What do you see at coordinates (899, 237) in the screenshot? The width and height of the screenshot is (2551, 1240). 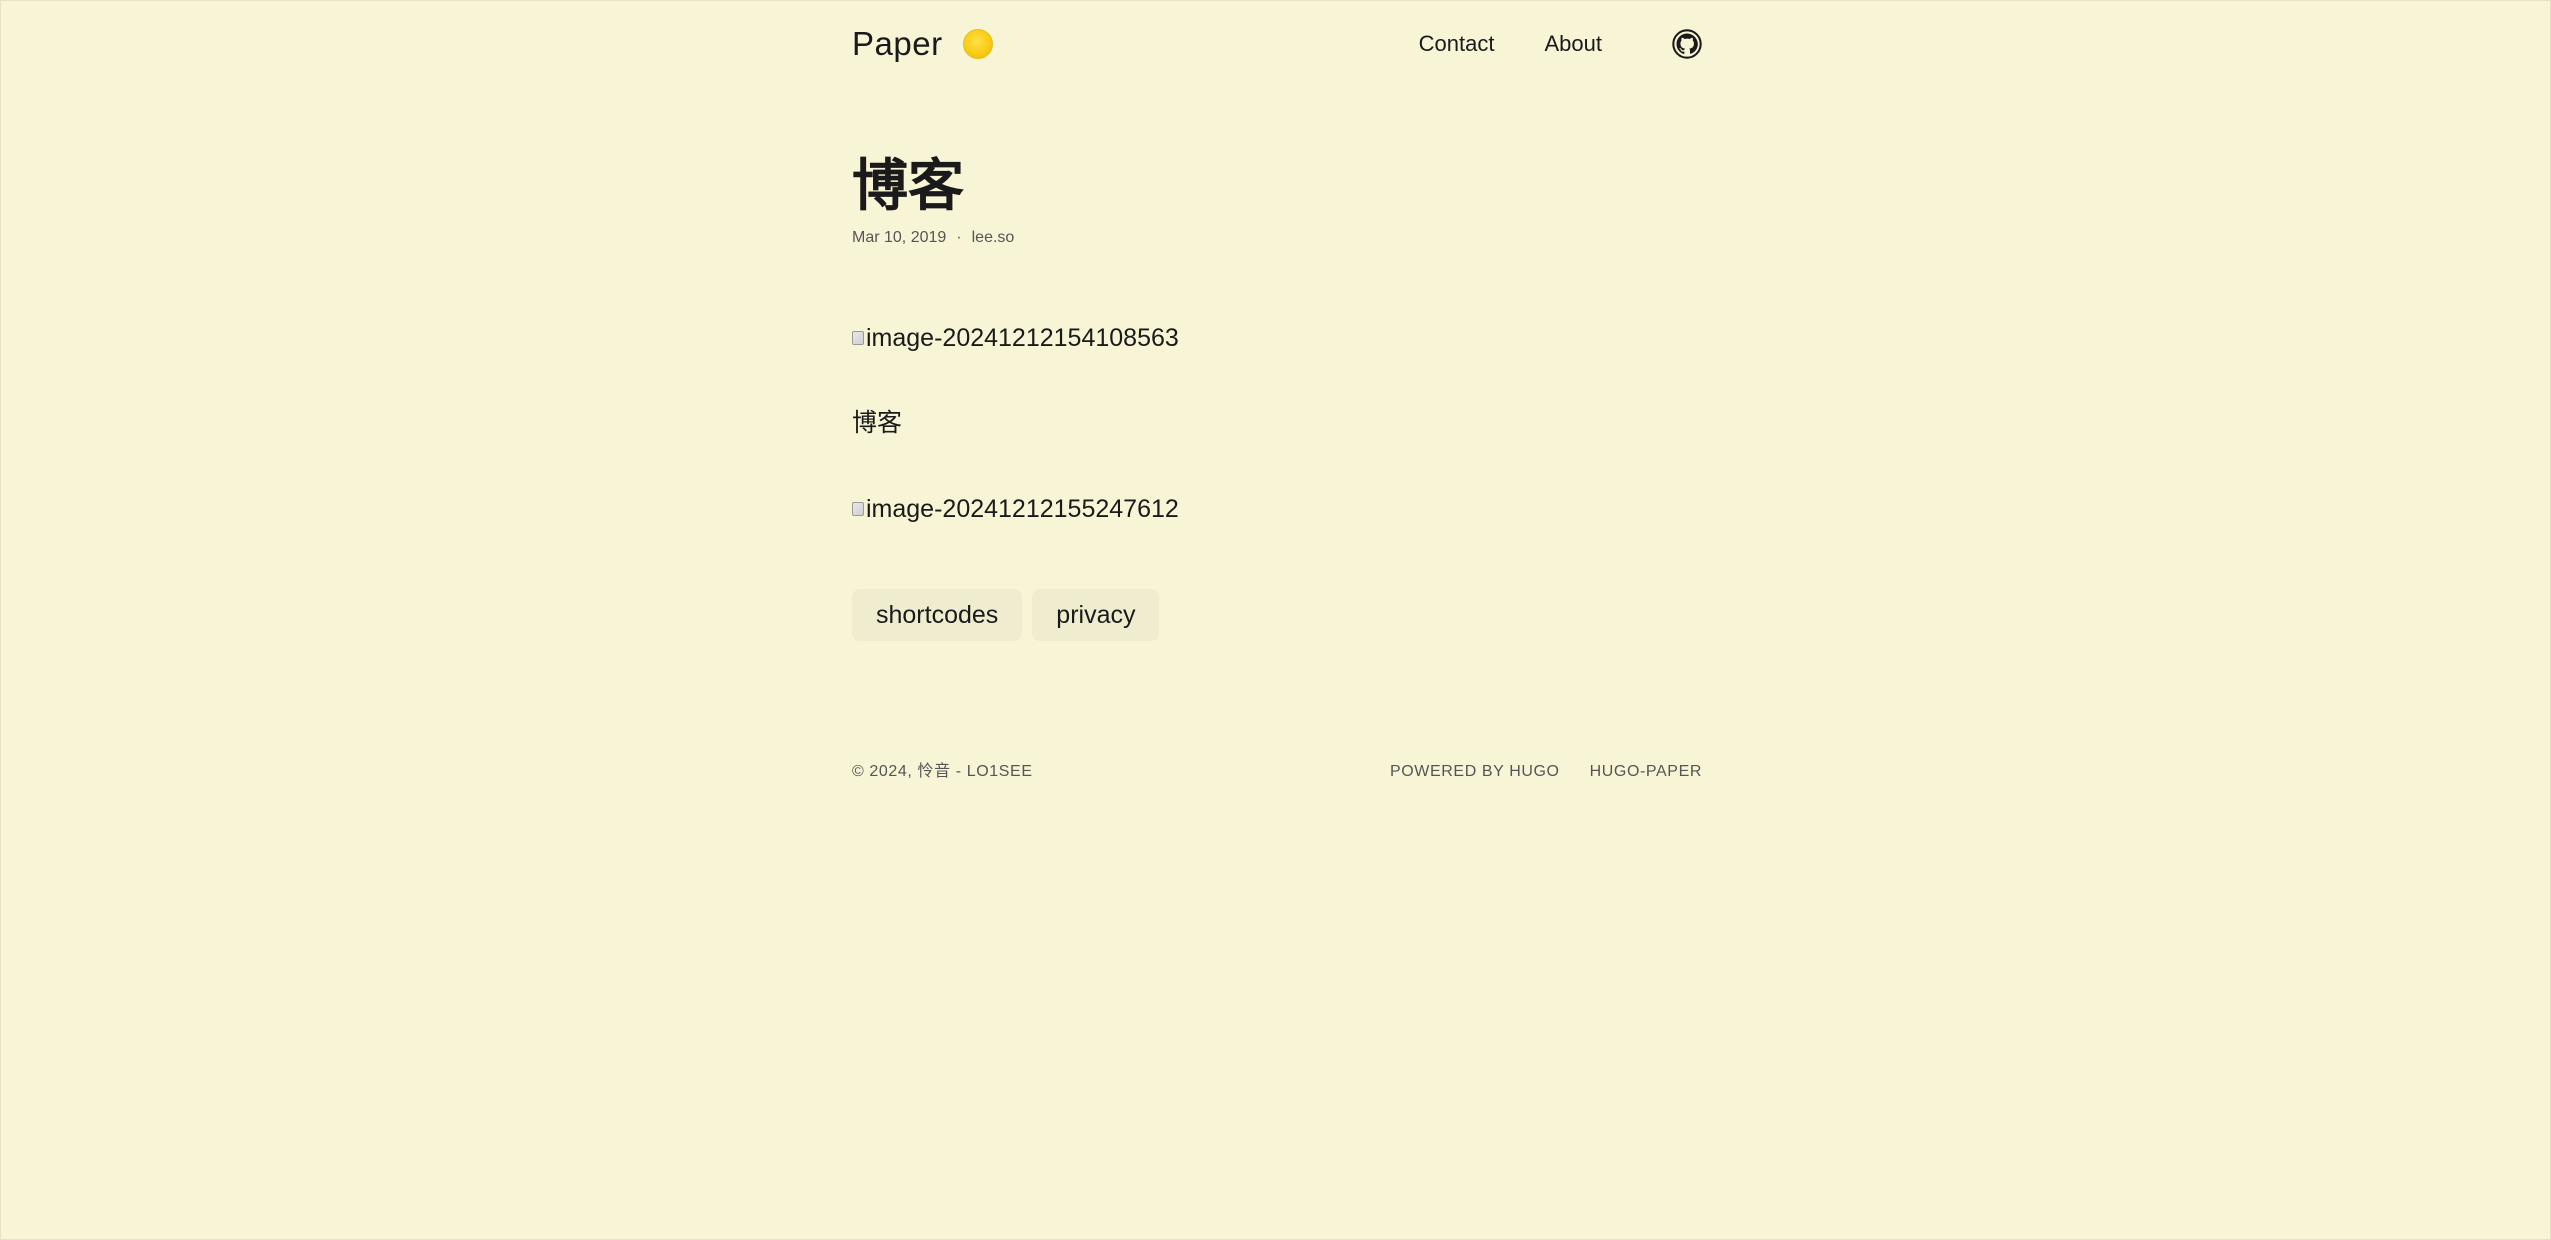 I see `post-date: Mar 10, 2019` at bounding box center [899, 237].